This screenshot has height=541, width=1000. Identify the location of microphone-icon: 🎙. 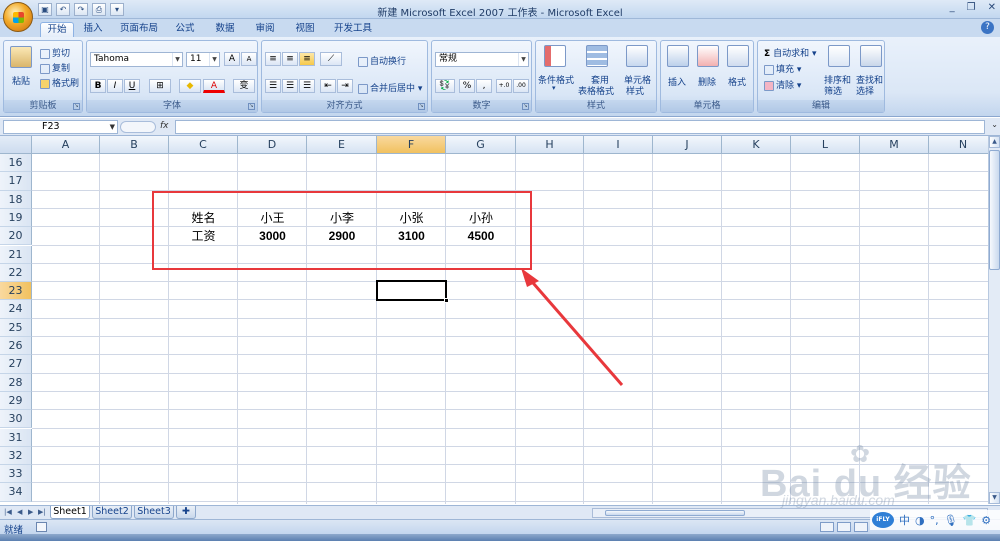
(951, 520).